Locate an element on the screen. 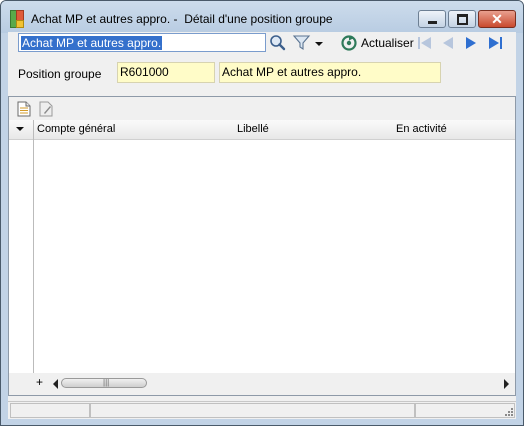  grid-row-selector-column is located at coordinates (33, 256).